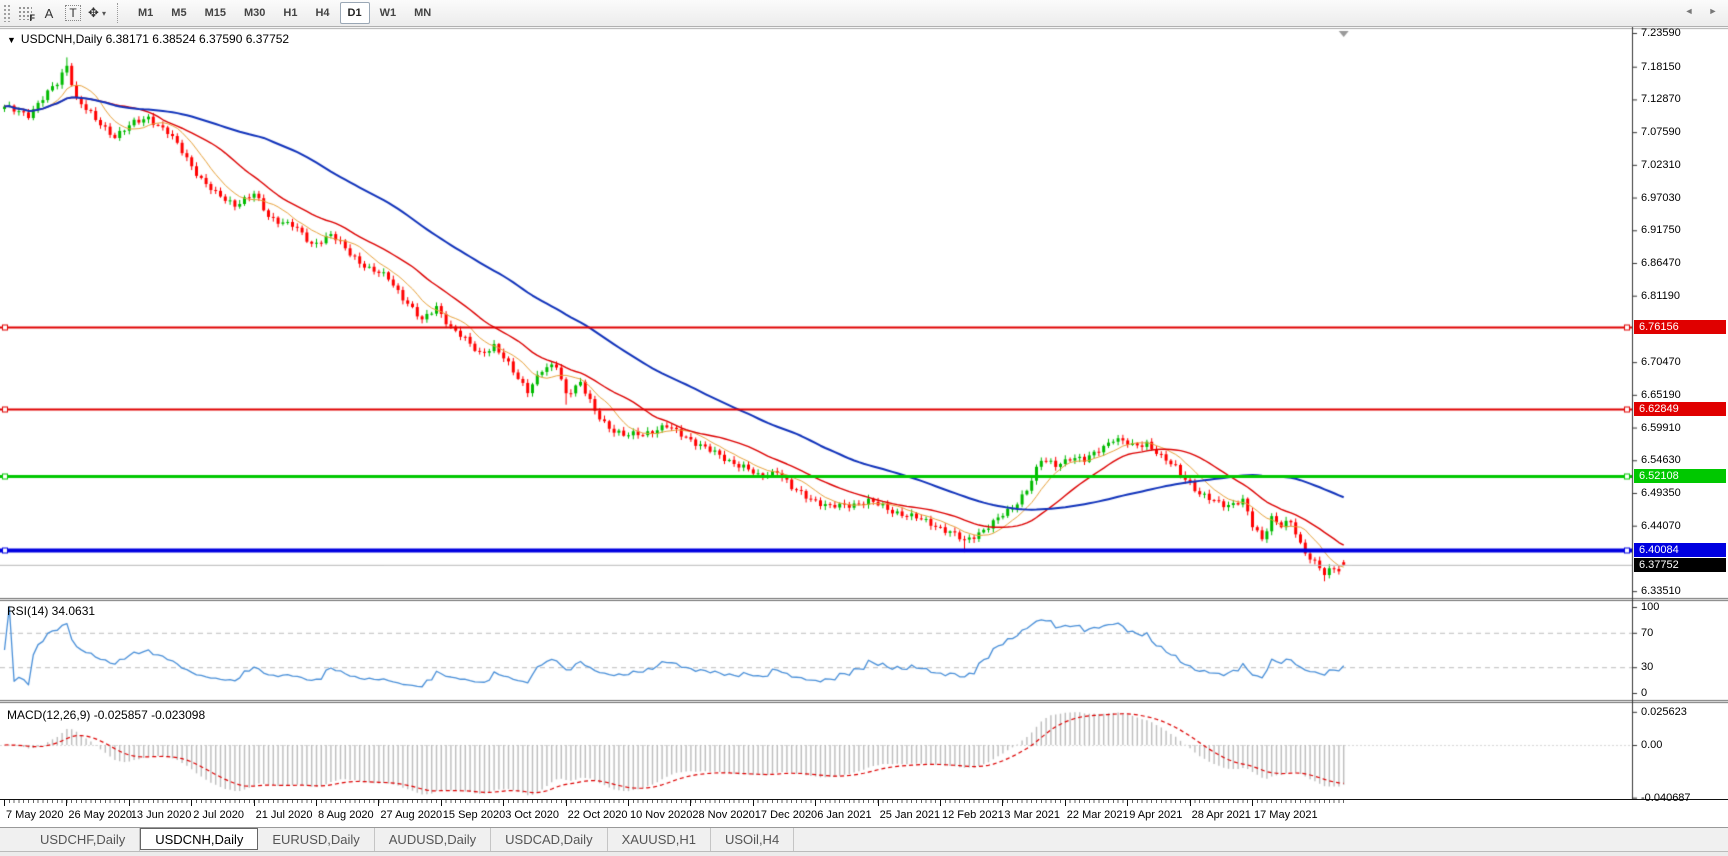 The image size is (1728, 856). Describe the element at coordinates (104, 13) in the screenshot. I see `dropdown-caret-icon: ▾` at that location.